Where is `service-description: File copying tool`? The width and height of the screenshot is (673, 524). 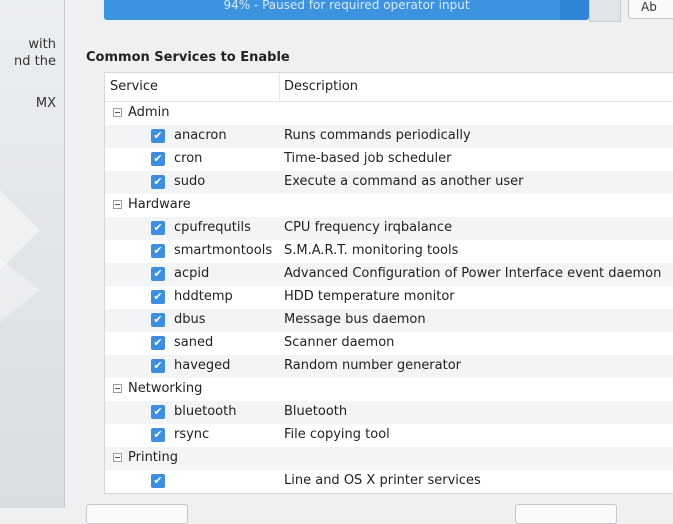
service-description: File copying tool is located at coordinates (337, 434).